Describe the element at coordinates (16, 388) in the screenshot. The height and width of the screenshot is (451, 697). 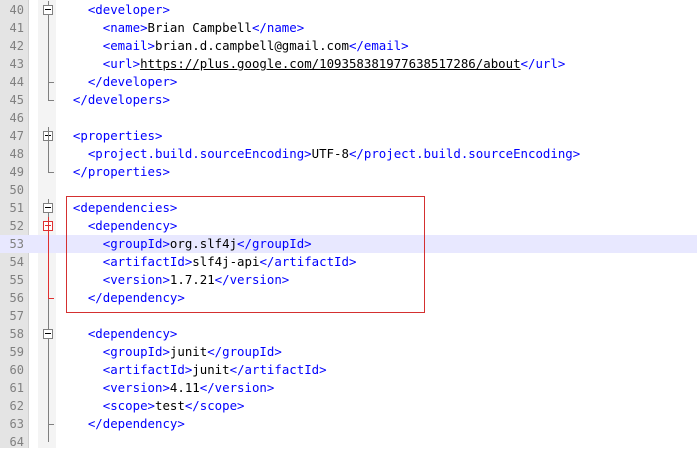
I see `line-number: 61` at that location.